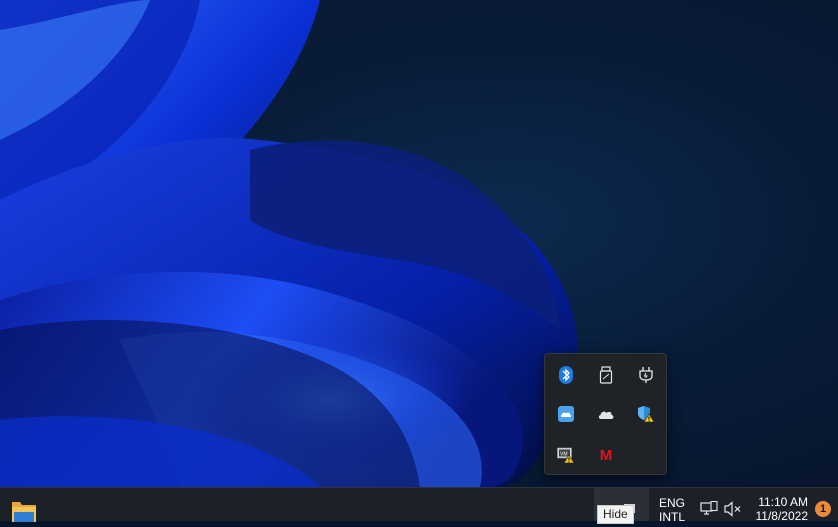 The height and width of the screenshot is (527, 838). I want to click on file-explorer-icon, so click(24, 511).